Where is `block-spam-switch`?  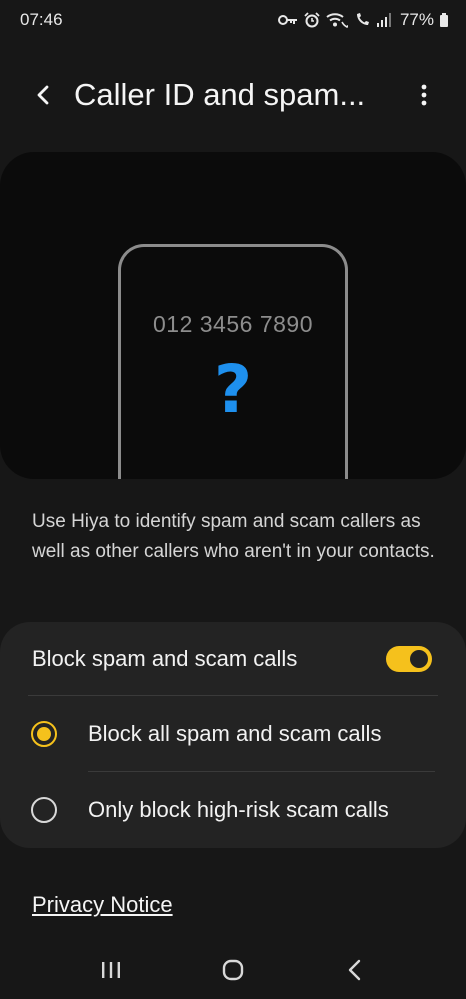 block-spam-switch is located at coordinates (409, 659).